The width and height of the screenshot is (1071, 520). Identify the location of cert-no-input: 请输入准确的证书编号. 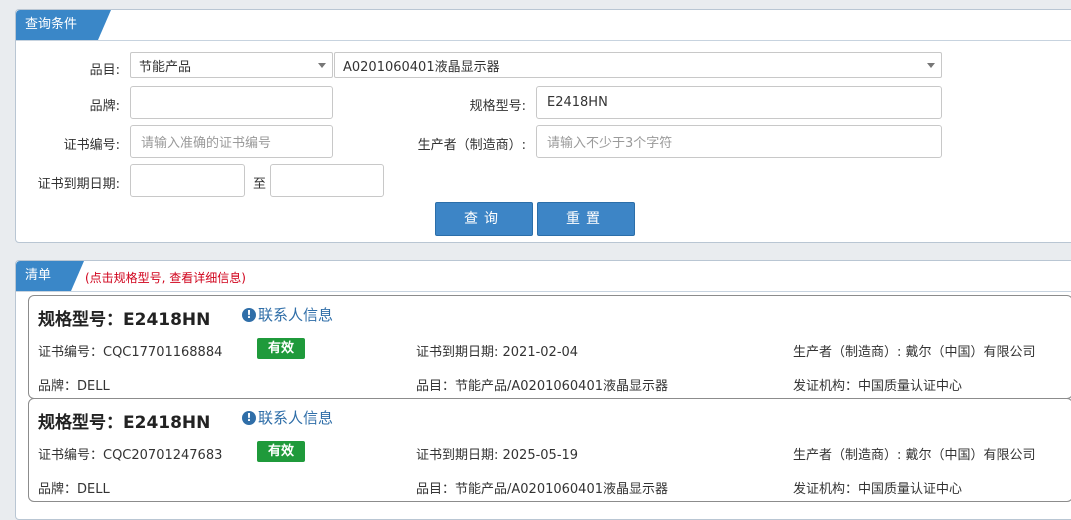
(231, 141).